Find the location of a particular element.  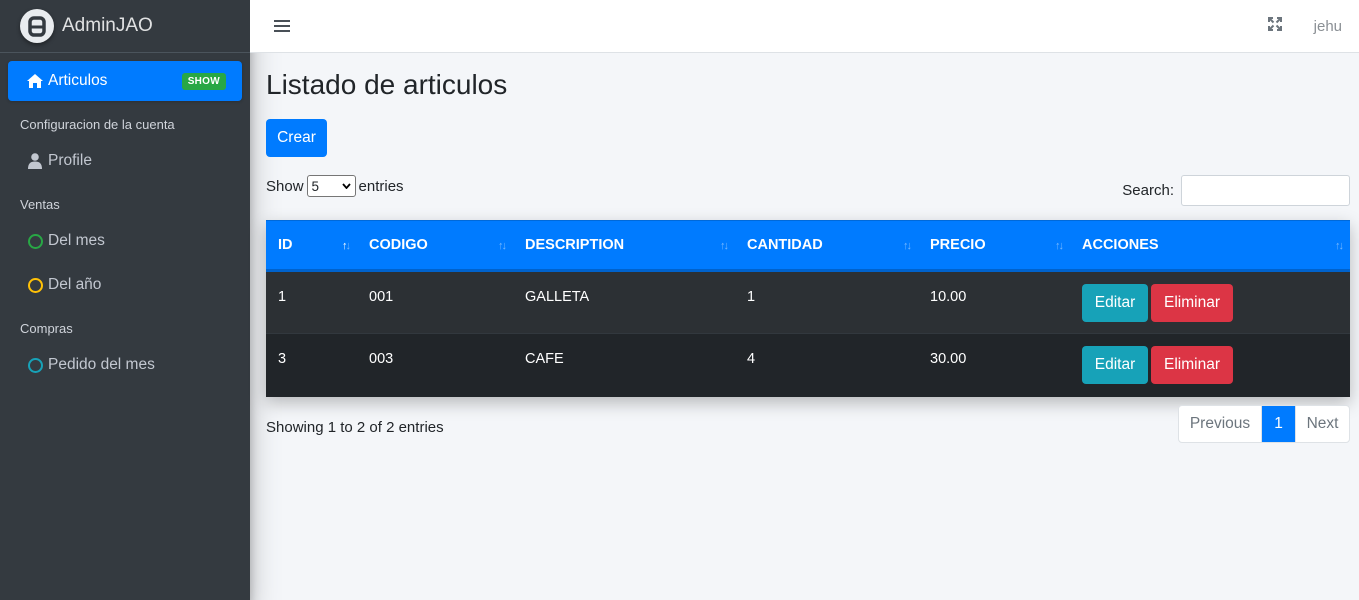

sidebar-item-del-mes: Del mes is located at coordinates (125, 241).